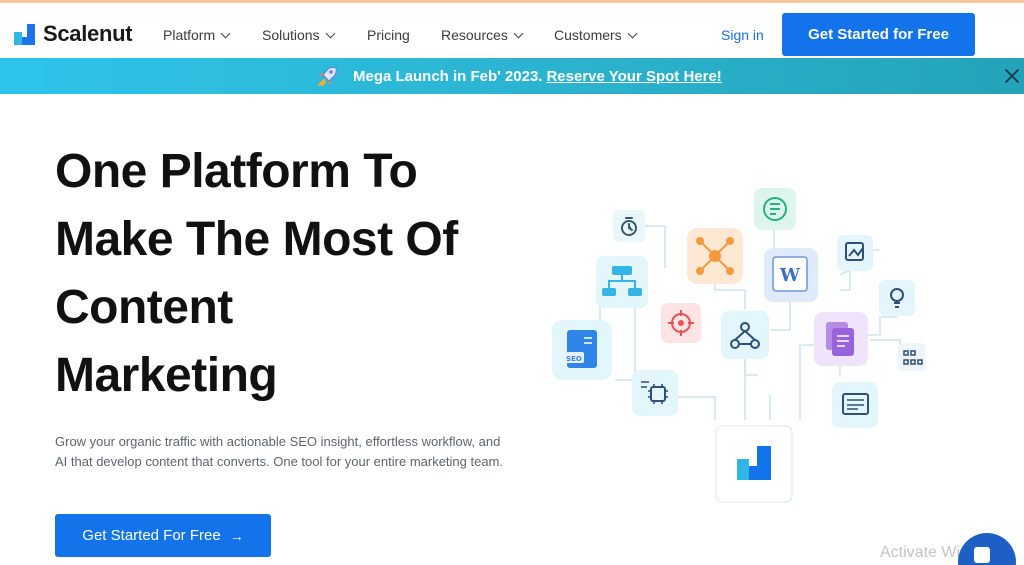 The image size is (1024, 565). I want to click on rocket-icon, so click(327, 76).